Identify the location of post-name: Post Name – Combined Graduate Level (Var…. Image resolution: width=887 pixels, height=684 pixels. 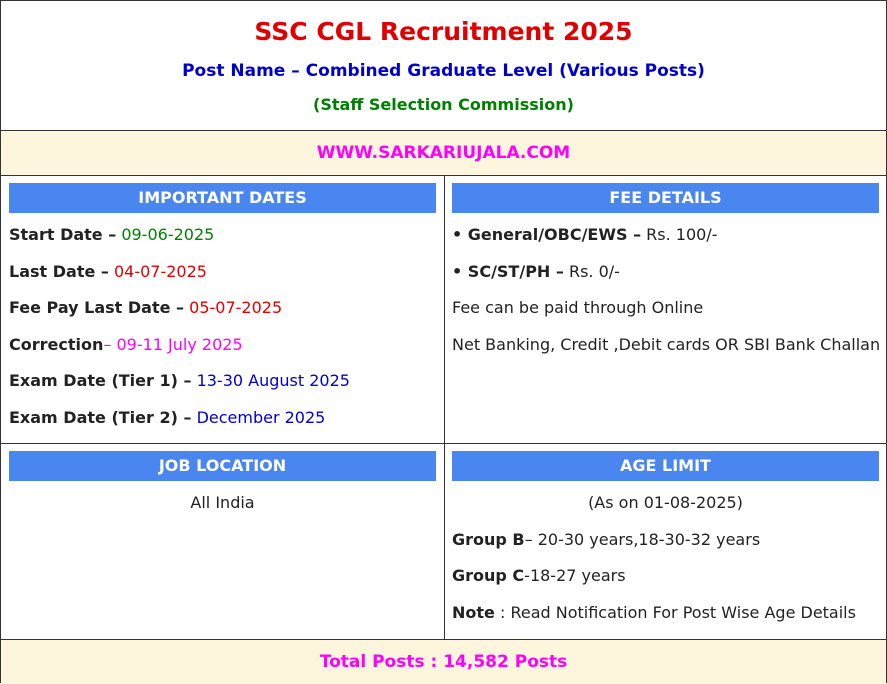
(443, 71).